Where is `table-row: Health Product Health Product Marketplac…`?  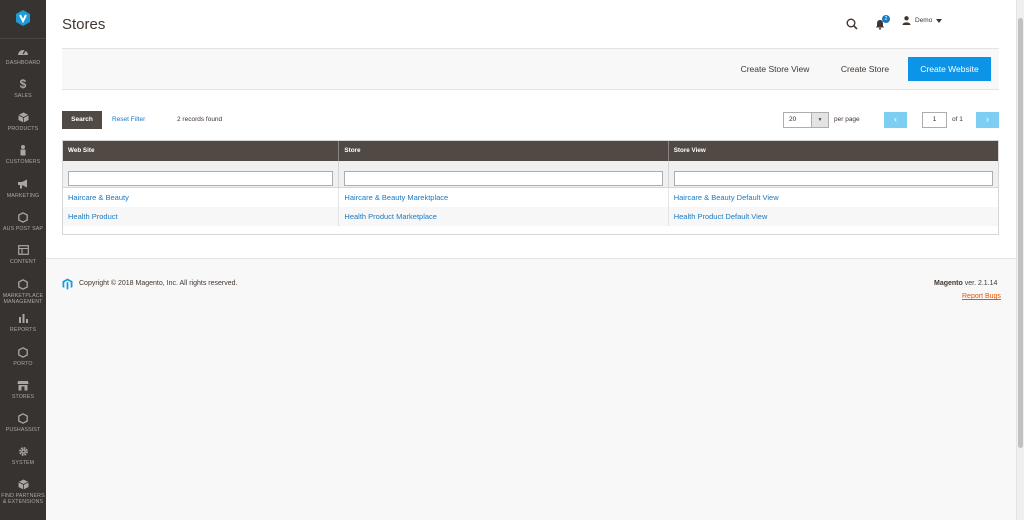
table-row: Health Product Health Product Marketplac… is located at coordinates (530, 216).